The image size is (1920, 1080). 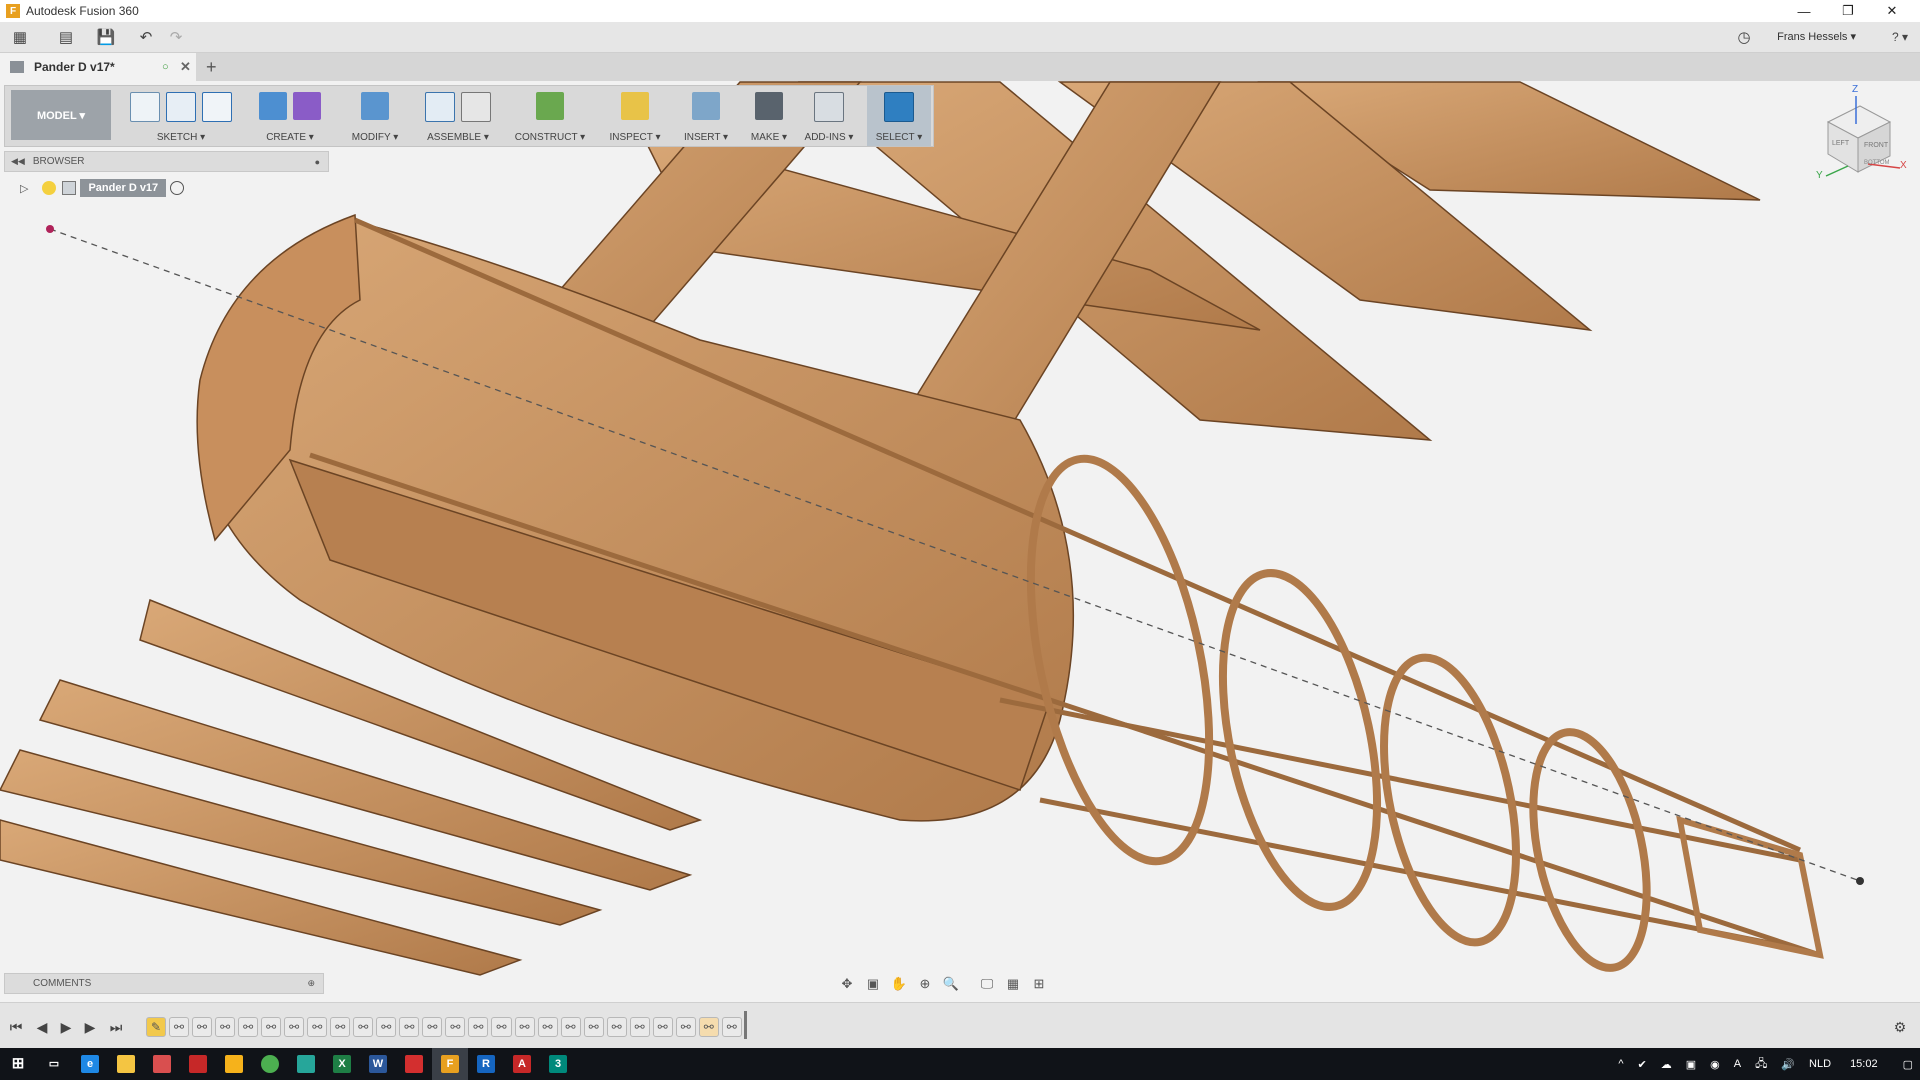 What do you see at coordinates (925, 984) in the screenshot?
I see `zoom-icon: ⊕` at bounding box center [925, 984].